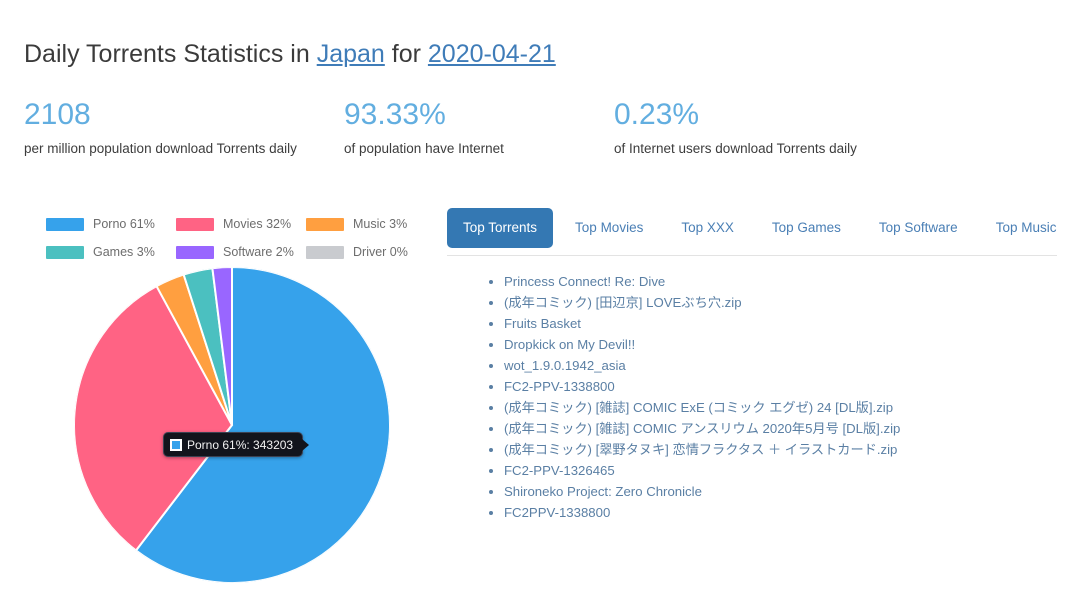 This screenshot has height=593, width=1080. I want to click on tab-top-movies: Top Movies, so click(609, 228).